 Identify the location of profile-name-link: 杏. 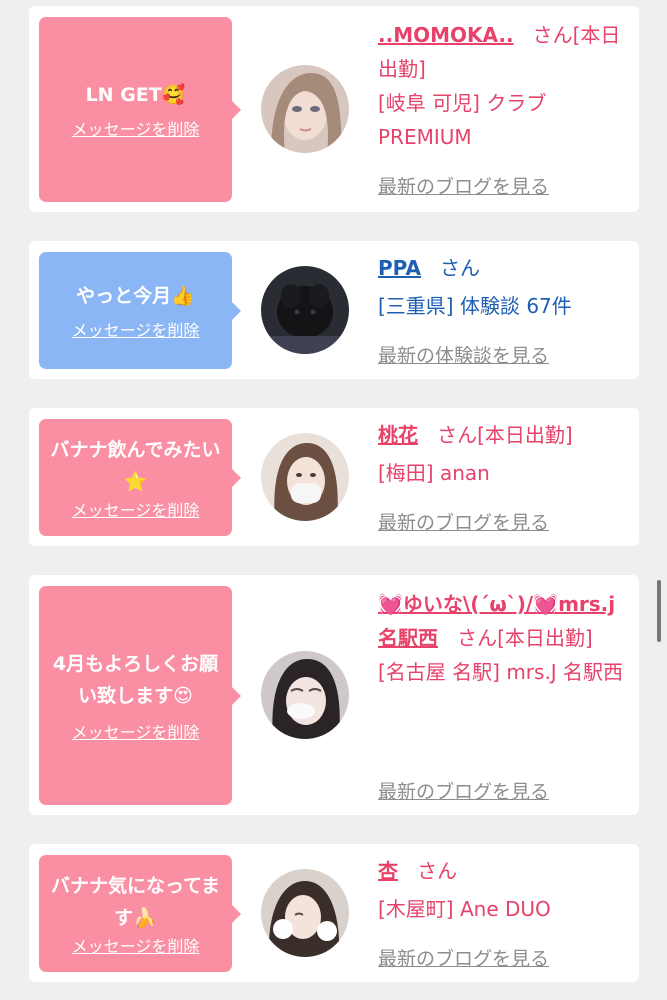
(388, 871).